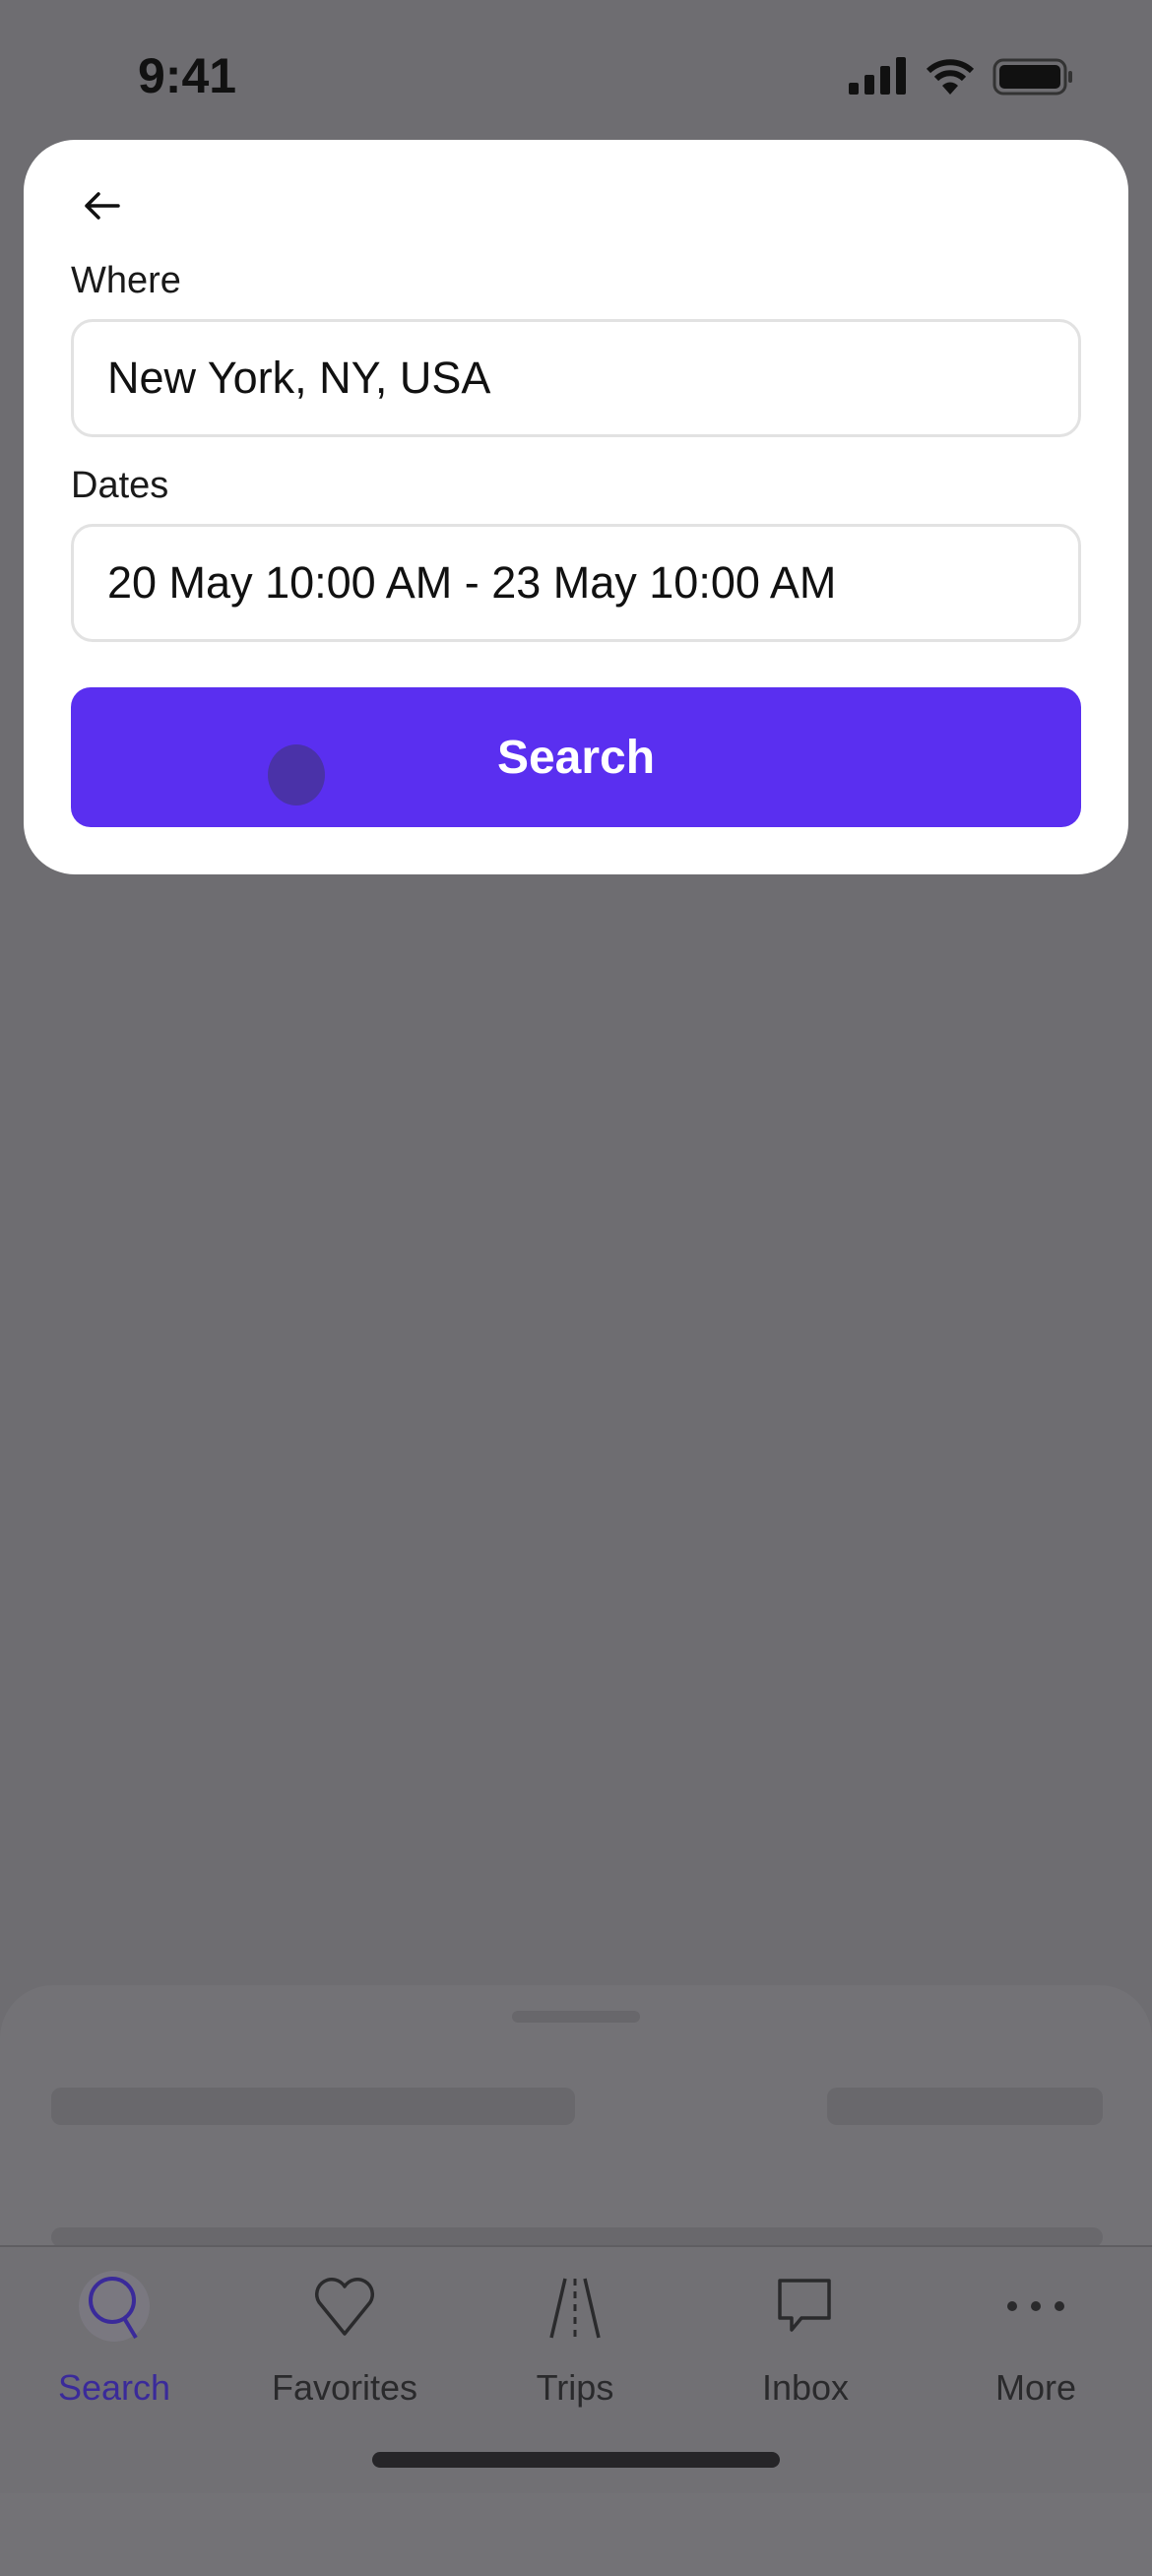 The image size is (1152, 2576). What do you see at coordinates (805, 2387) in the screenshot?
I see `tab-label: Inbox` at bounding box center [805, 2387].